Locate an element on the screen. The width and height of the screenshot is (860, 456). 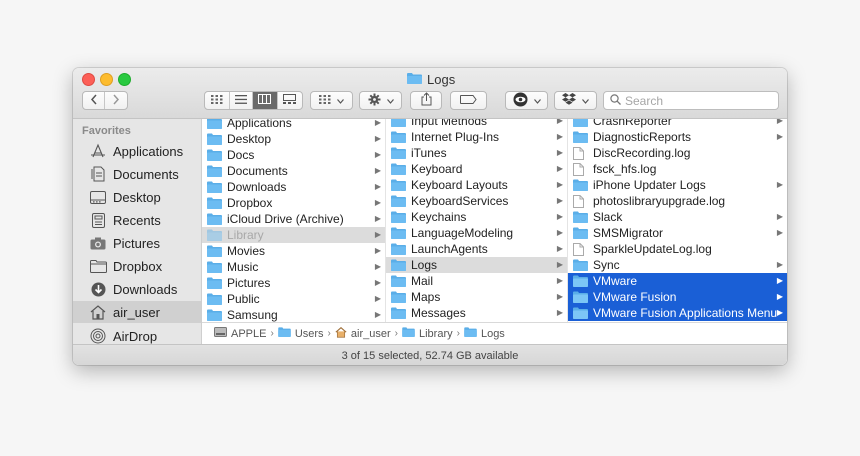
item-label: Messages is located at coordinates (438, 313).